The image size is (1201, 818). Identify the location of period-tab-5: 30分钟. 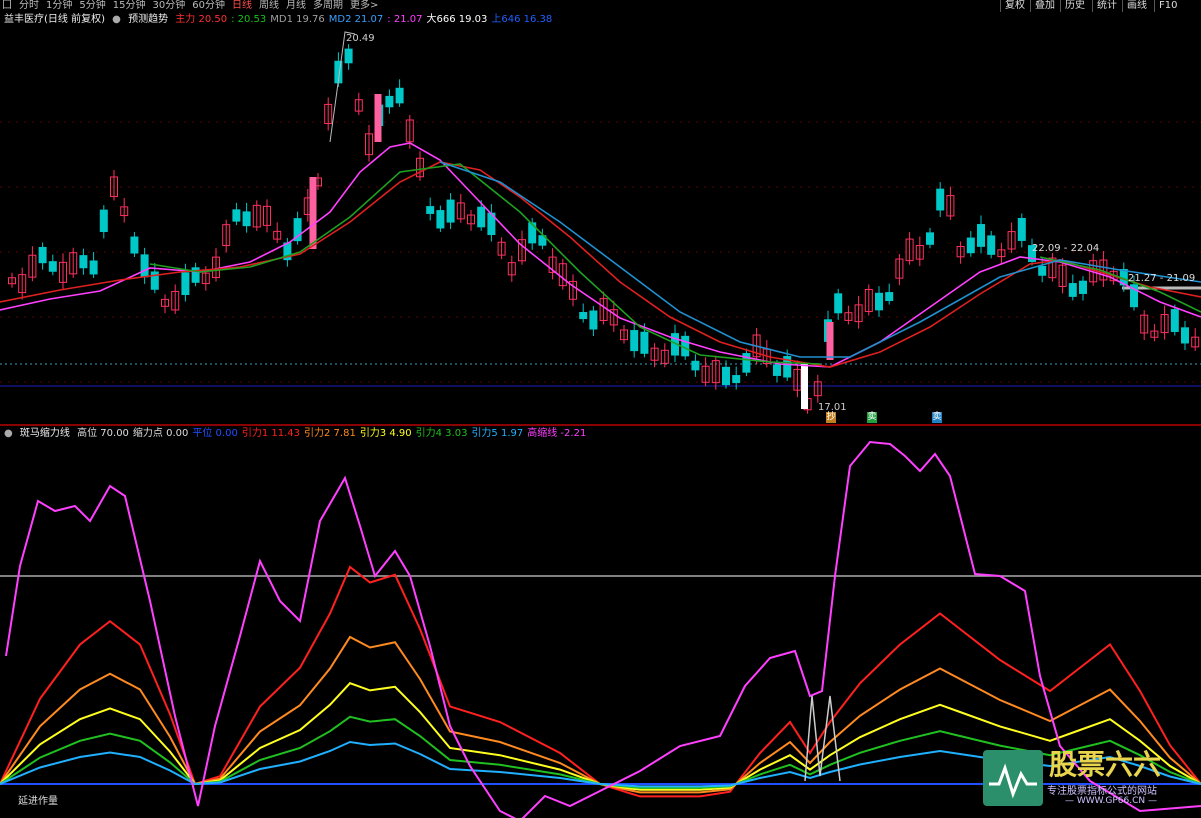
(168, 5).